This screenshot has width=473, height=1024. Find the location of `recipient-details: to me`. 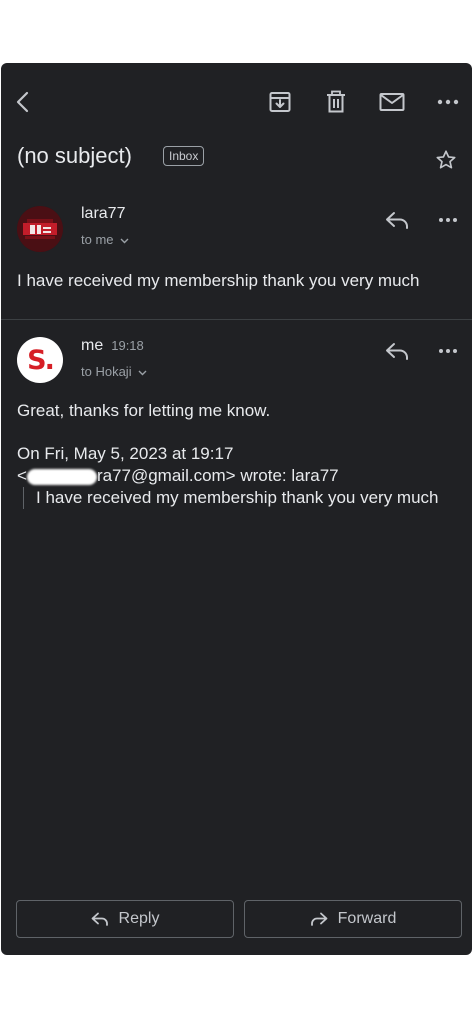

recipient-details: to me is located at coordinates (105, 239).